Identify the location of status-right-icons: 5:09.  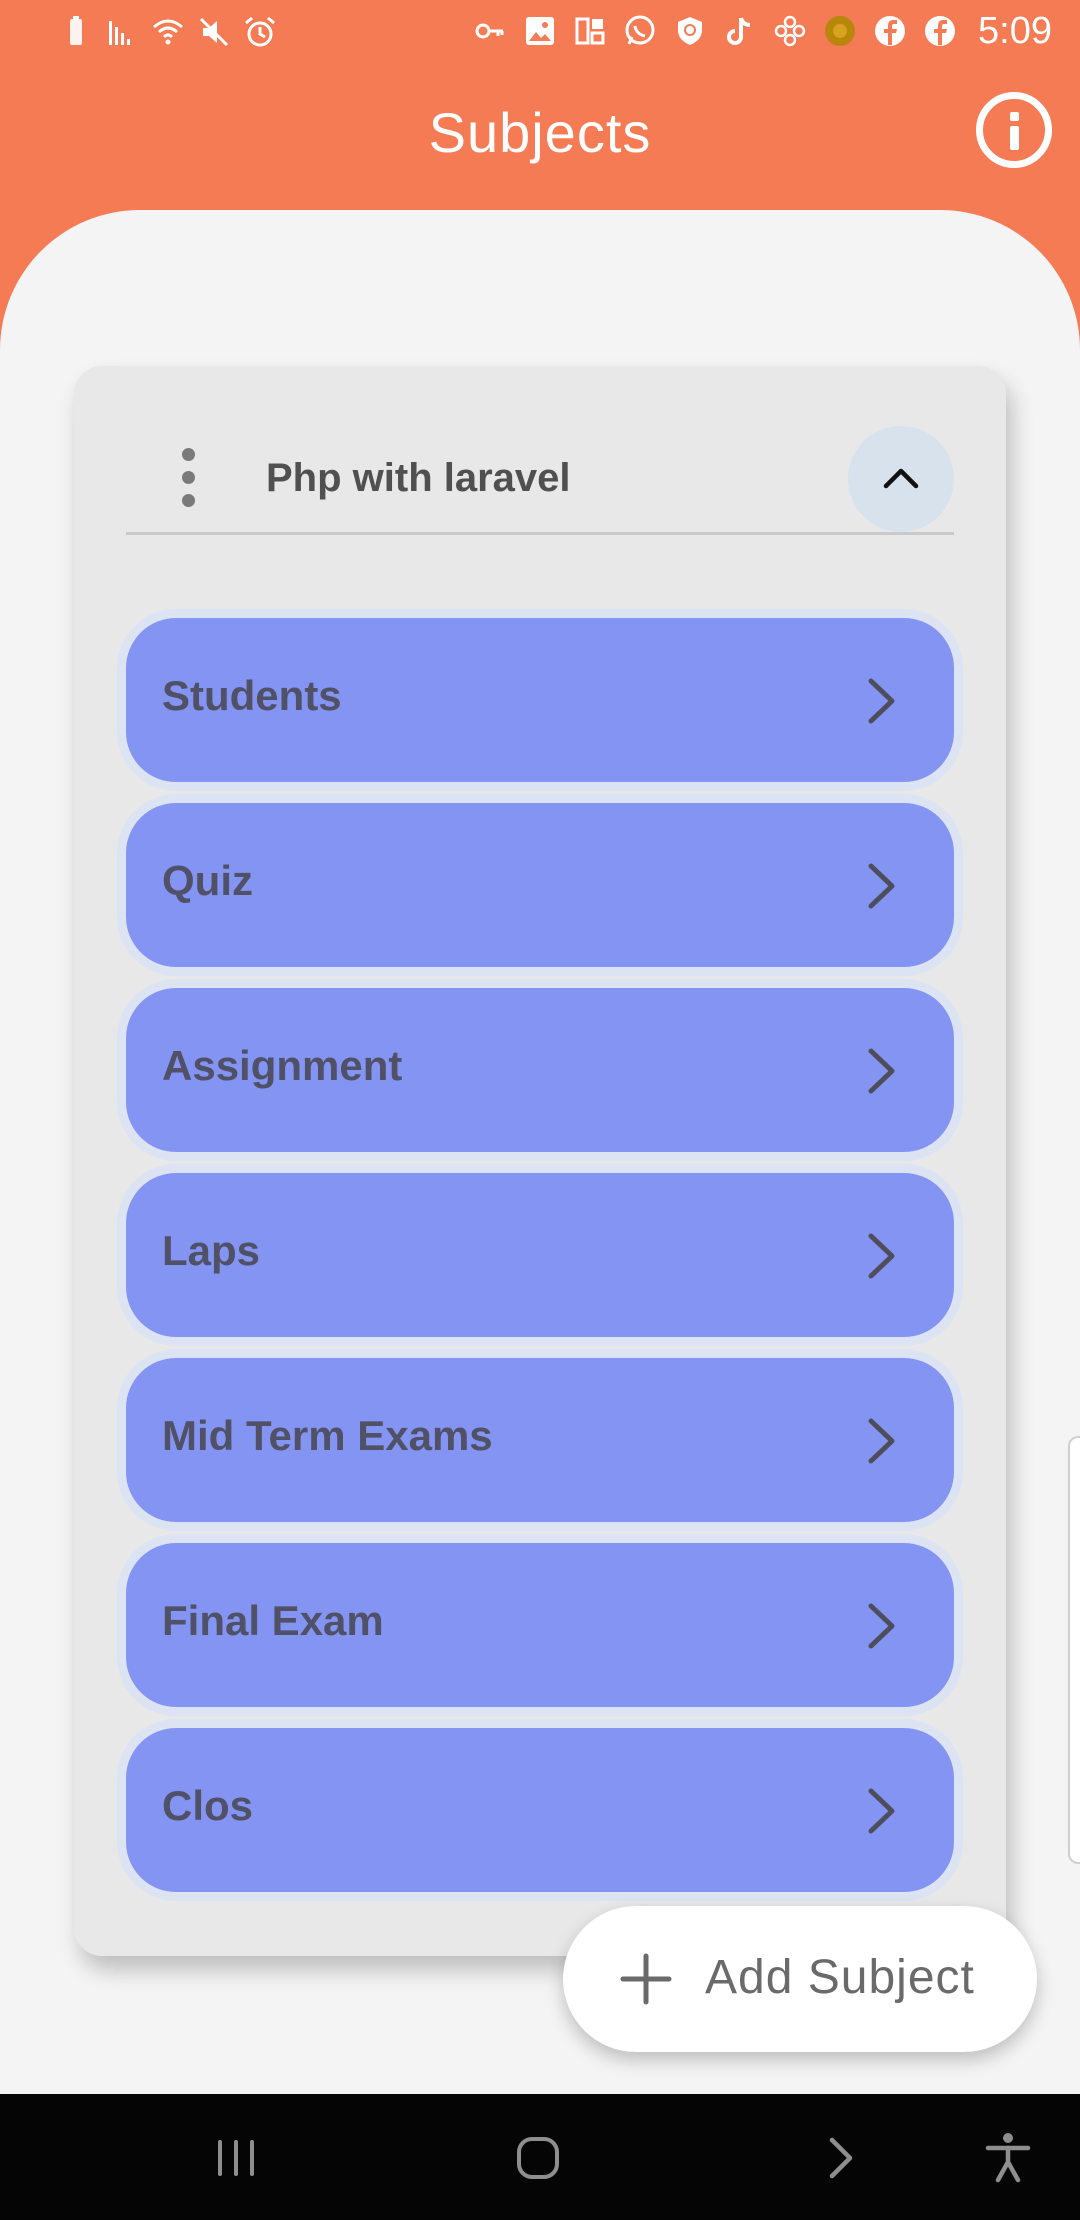
(762, 31).